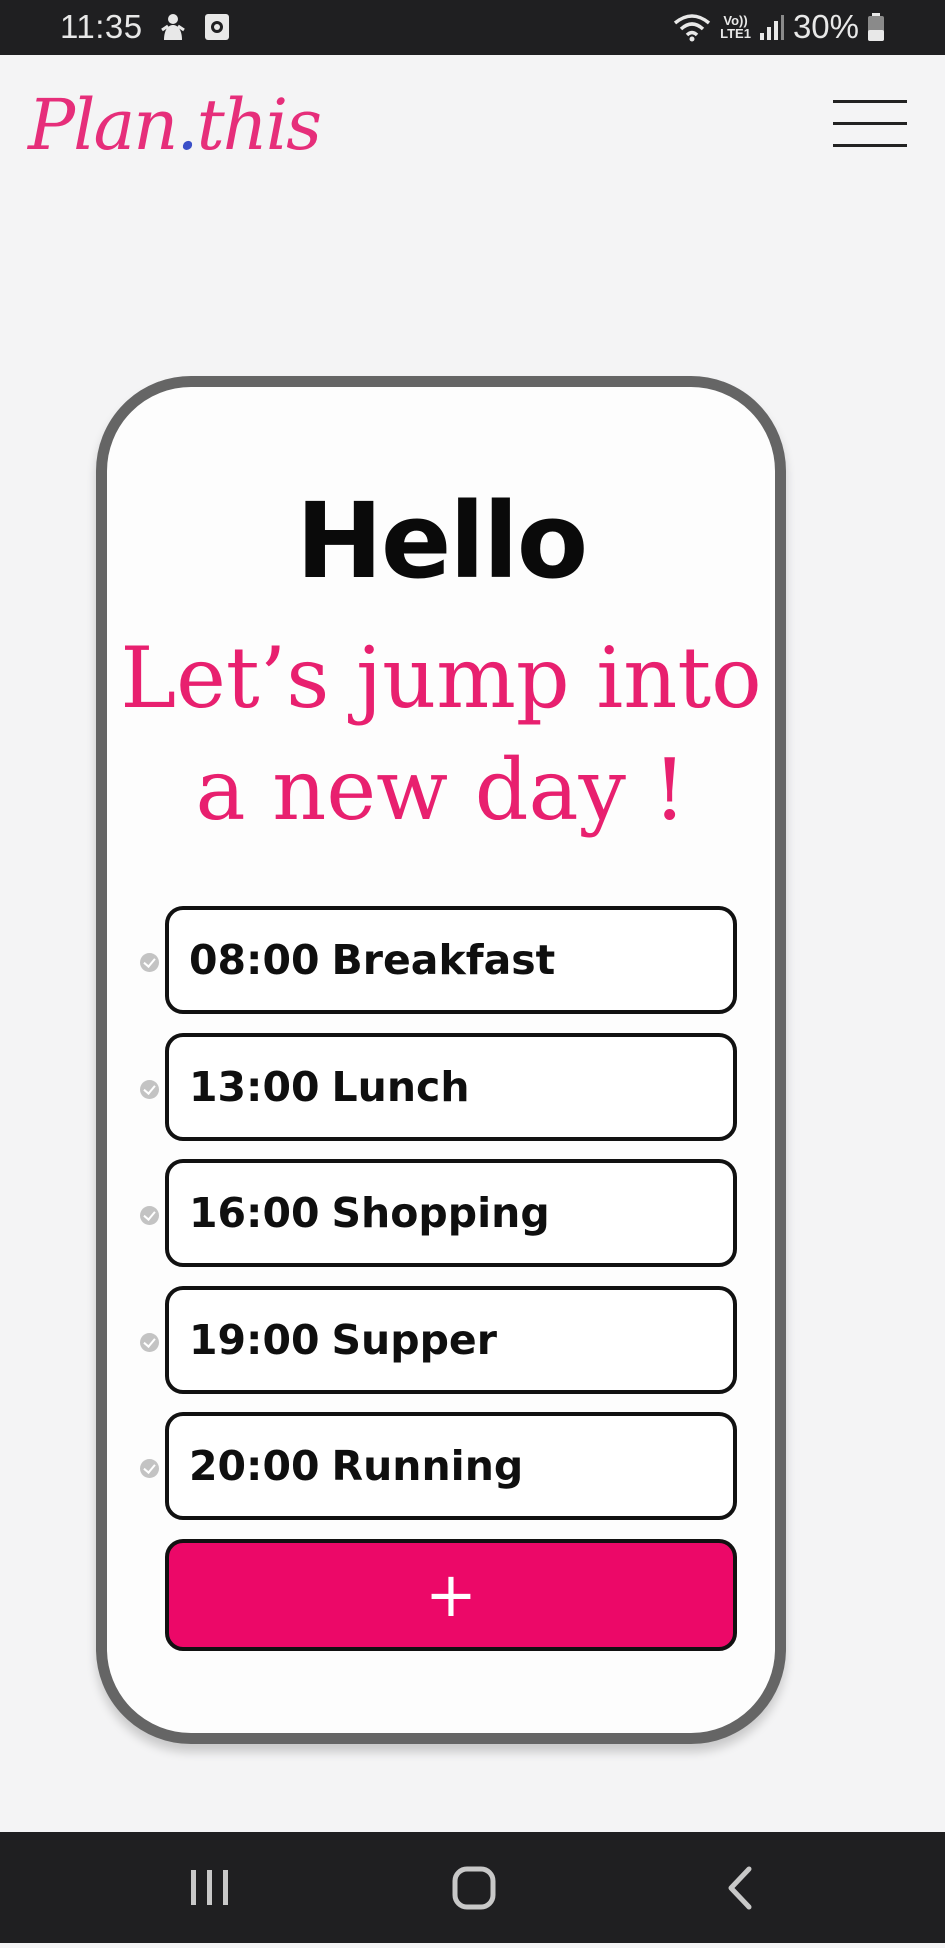 Image resolution: width=945 pixels, height=1948 pixels. What do you see at coordinates (472, 27) in the screenshot?
I see `status-bar: 11:35 Vo)) LTE1 30%` at bounding box center [472, 27].